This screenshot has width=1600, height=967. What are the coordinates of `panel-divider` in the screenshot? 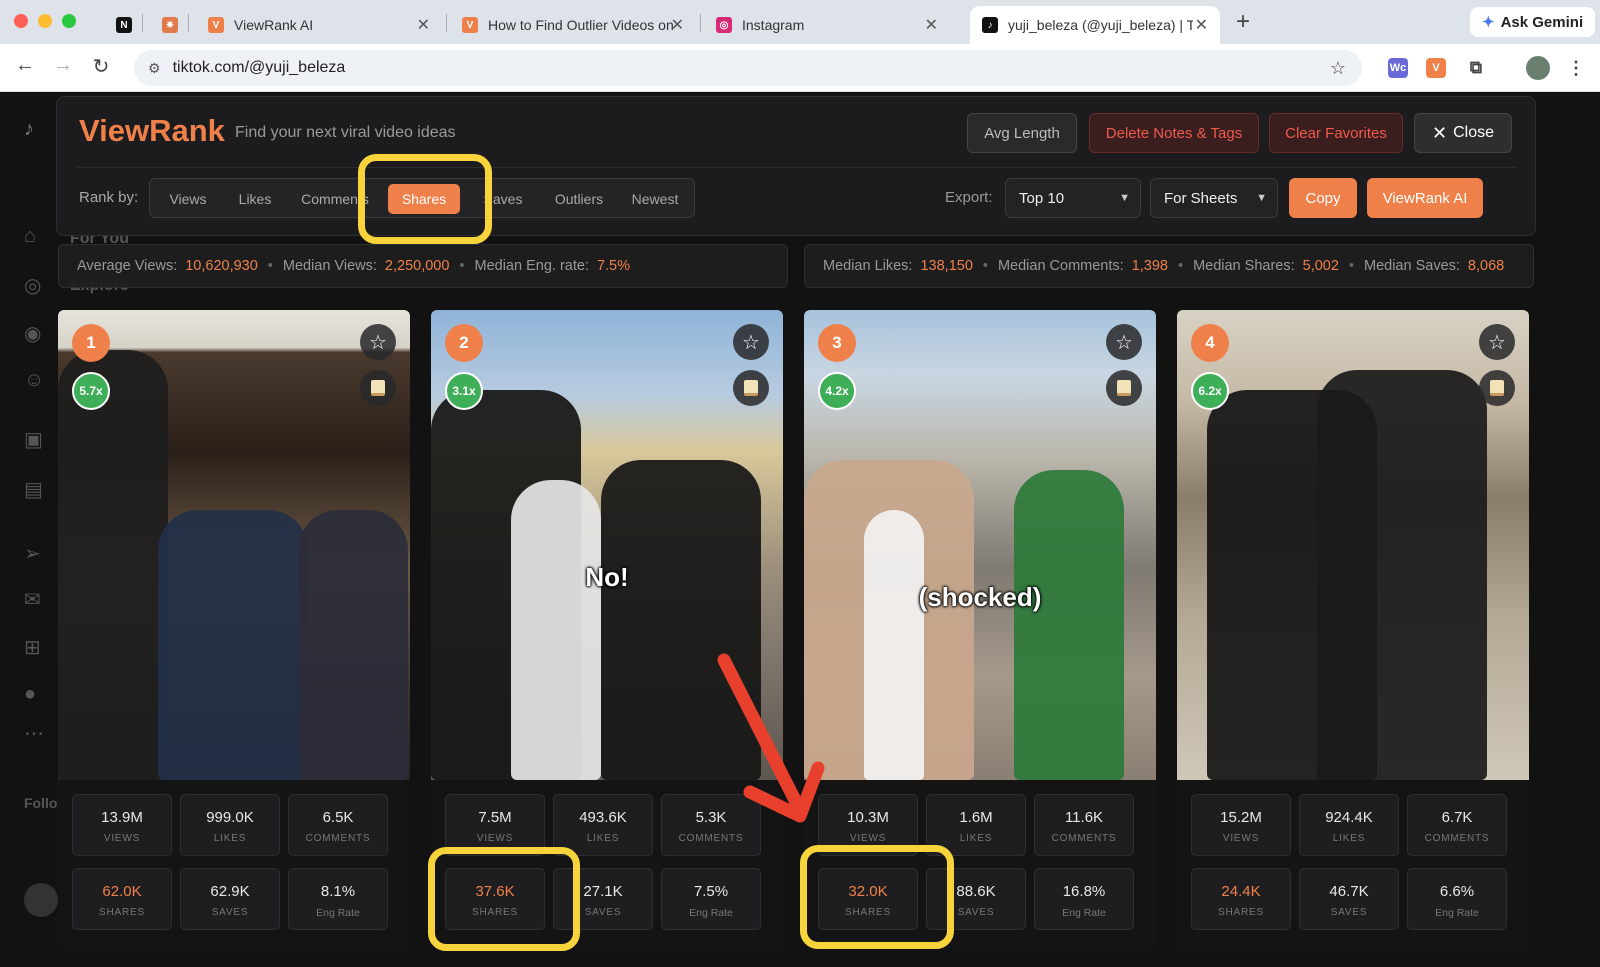 It's located at (797, 167).